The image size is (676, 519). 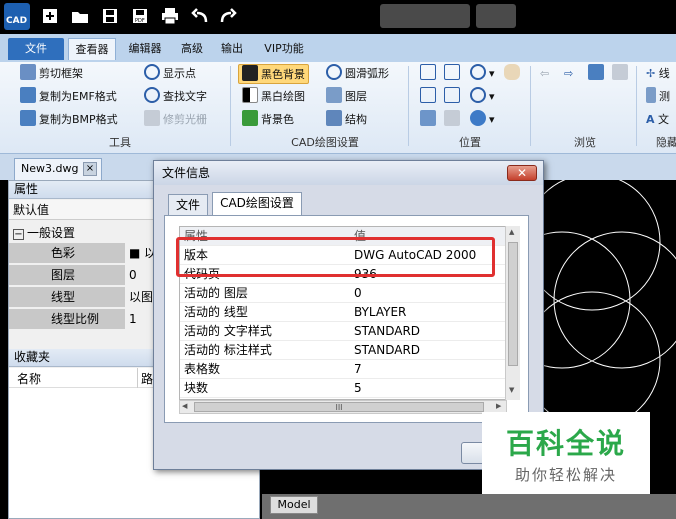 What do you see at coordinates (498, 406) in the screenshot?
I see `scroll-right-icon: ▶` at bounding box center [498, 406].